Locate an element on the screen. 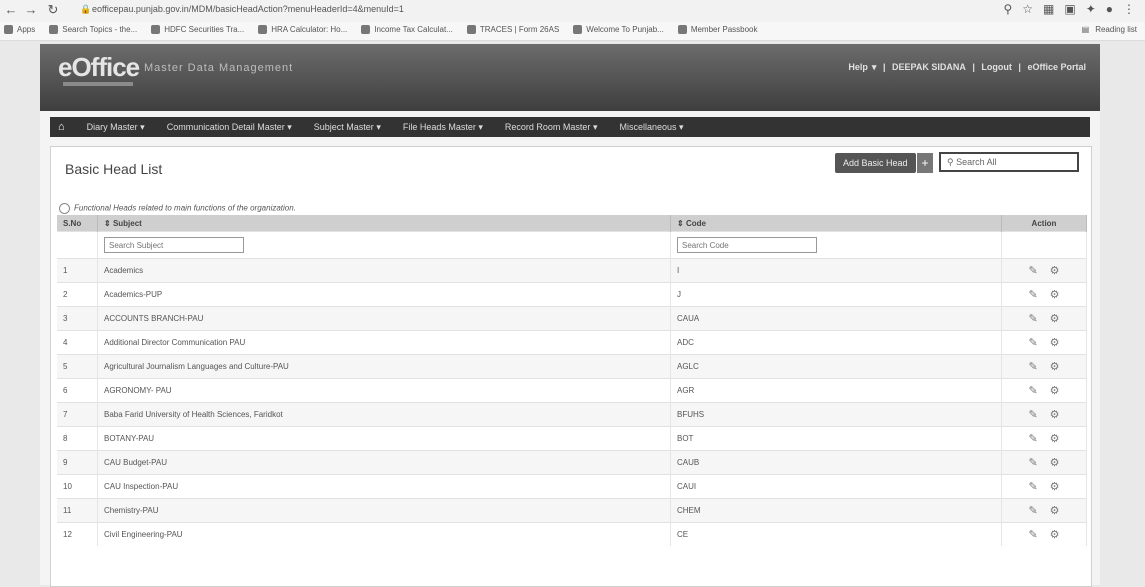  search-all-input: ⚲ Search All is located at coordinates (1009, 162).